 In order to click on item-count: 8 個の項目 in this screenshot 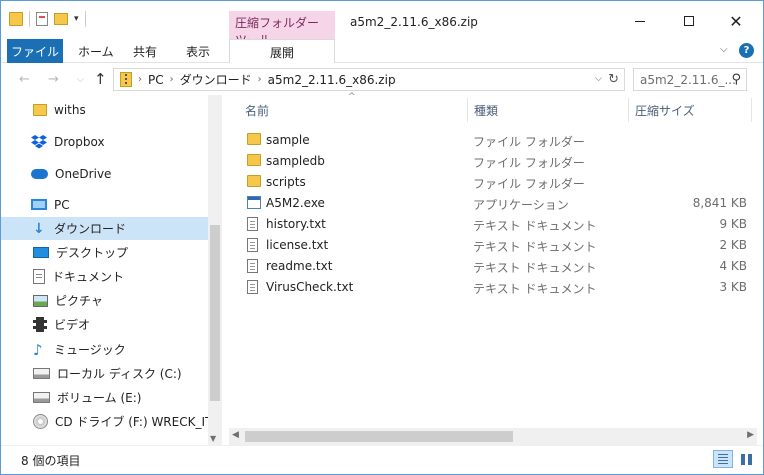, I will do `click(51, 461)`.